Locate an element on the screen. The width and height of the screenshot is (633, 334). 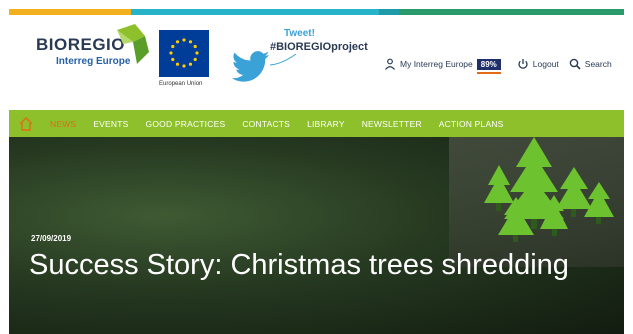
my-interreg-link: My Interreg Europe is located at coordinates (436, 64).